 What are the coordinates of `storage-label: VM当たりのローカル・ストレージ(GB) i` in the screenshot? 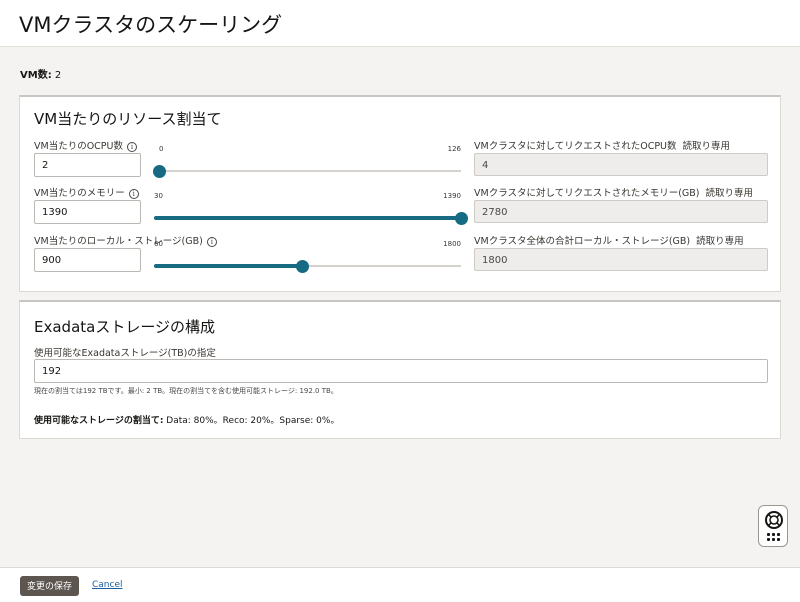 It's located at (125, 240).